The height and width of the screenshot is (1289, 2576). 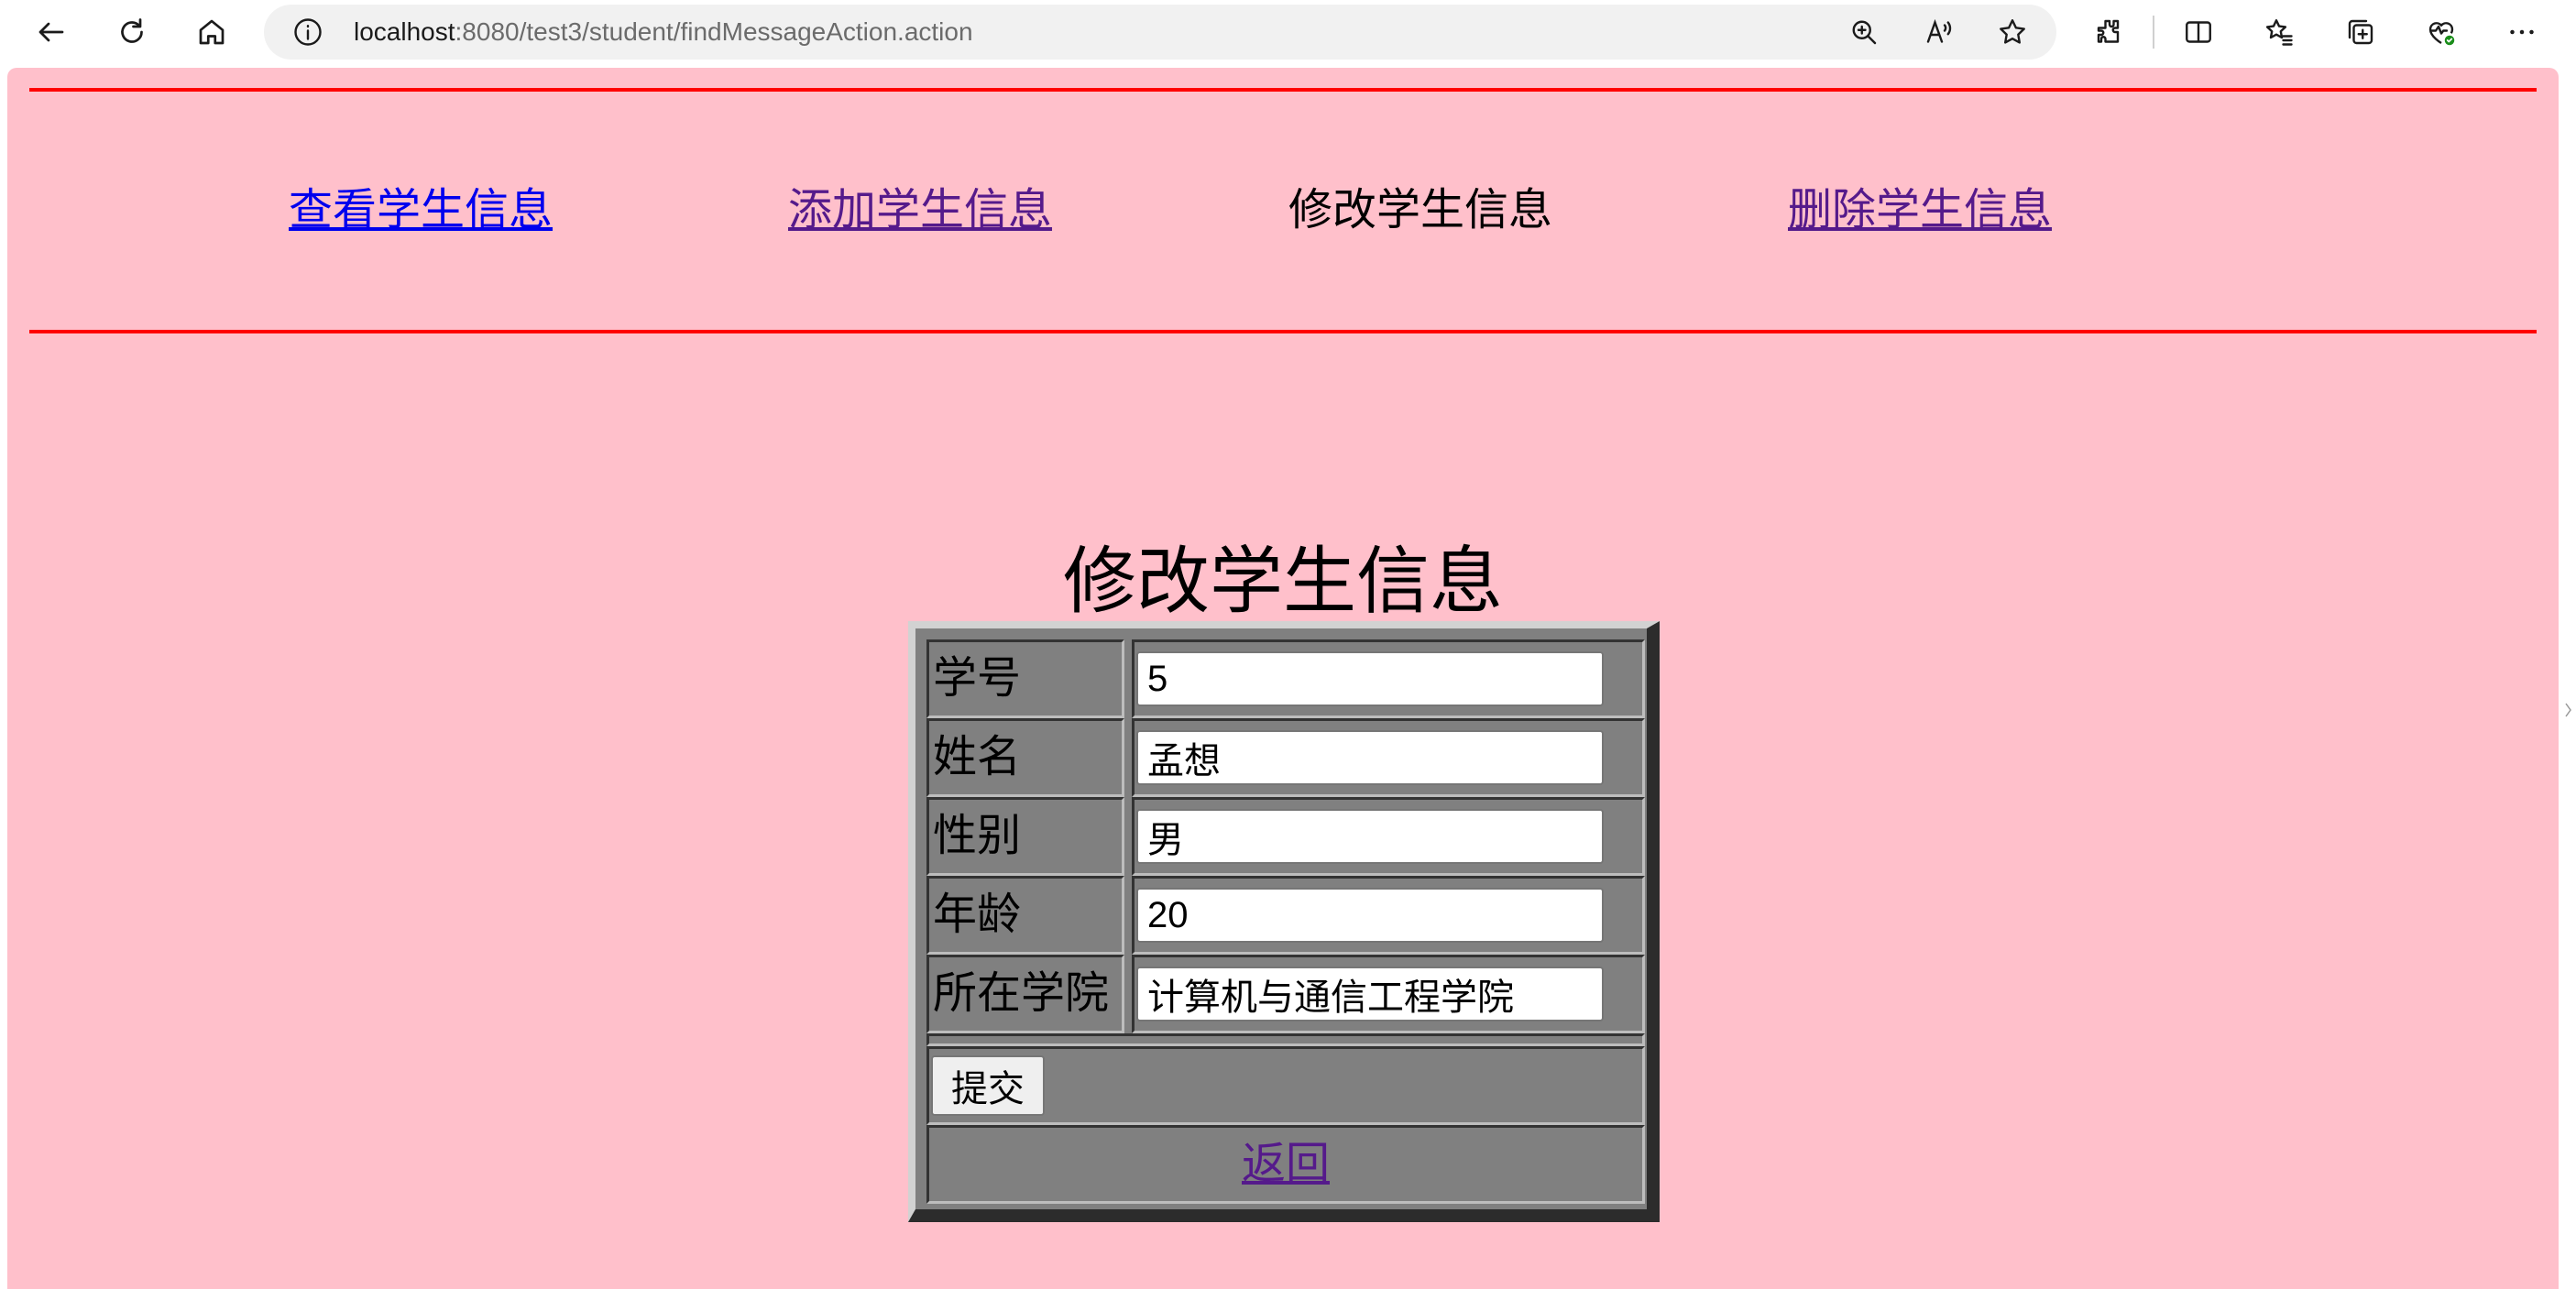 I want to click on input-cell-student-id, so click(x=1388, y=678).